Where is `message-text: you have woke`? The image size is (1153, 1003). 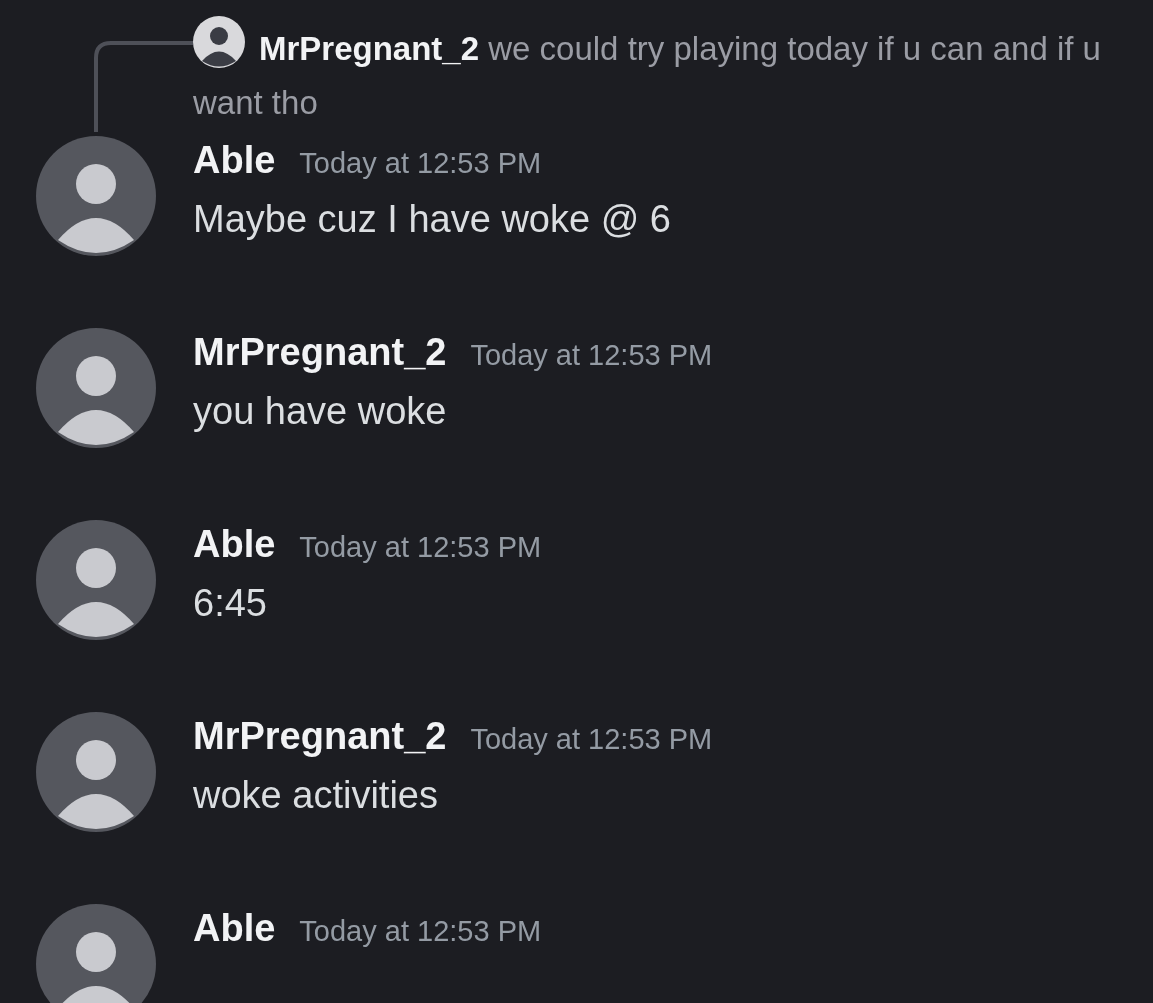 message-text: you have woke is located at coordinates (320, 411).